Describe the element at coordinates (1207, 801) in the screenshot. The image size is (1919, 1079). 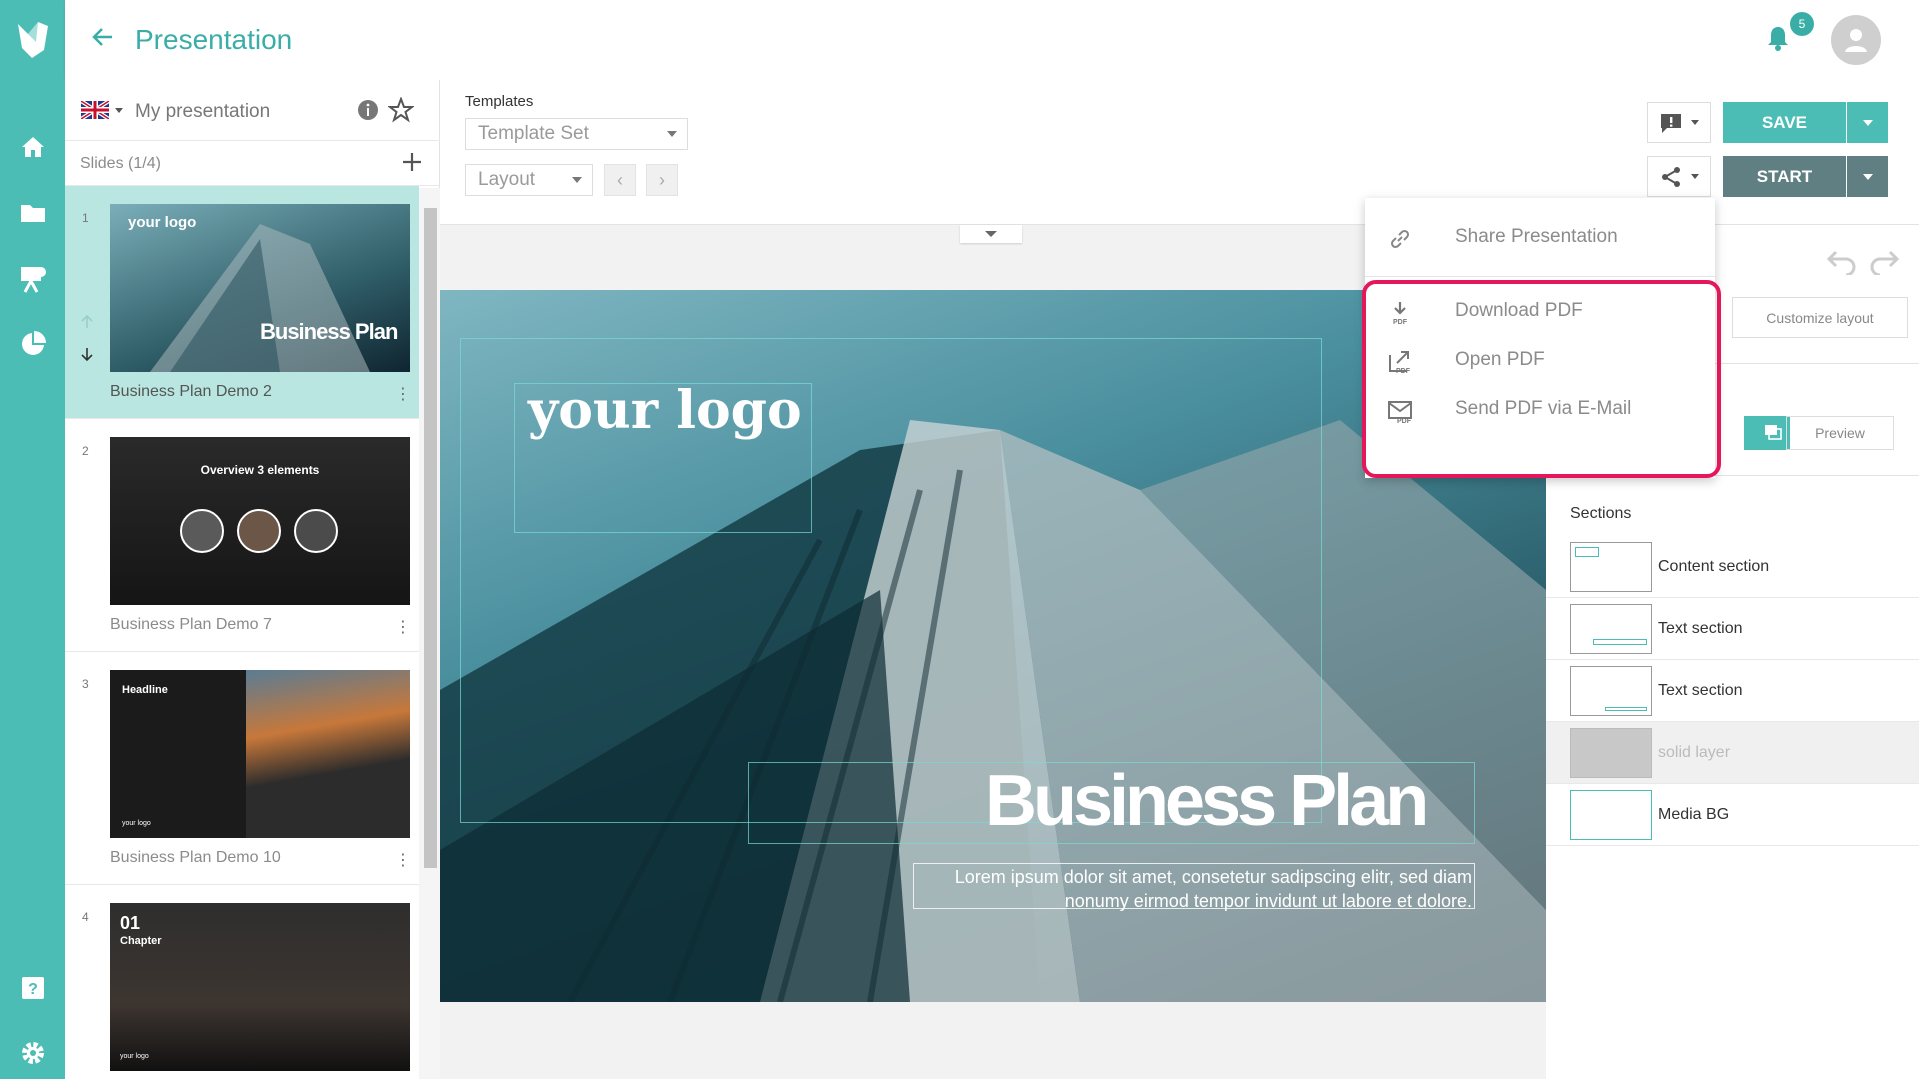
I see `canvas-title: Business Plan` at that location.